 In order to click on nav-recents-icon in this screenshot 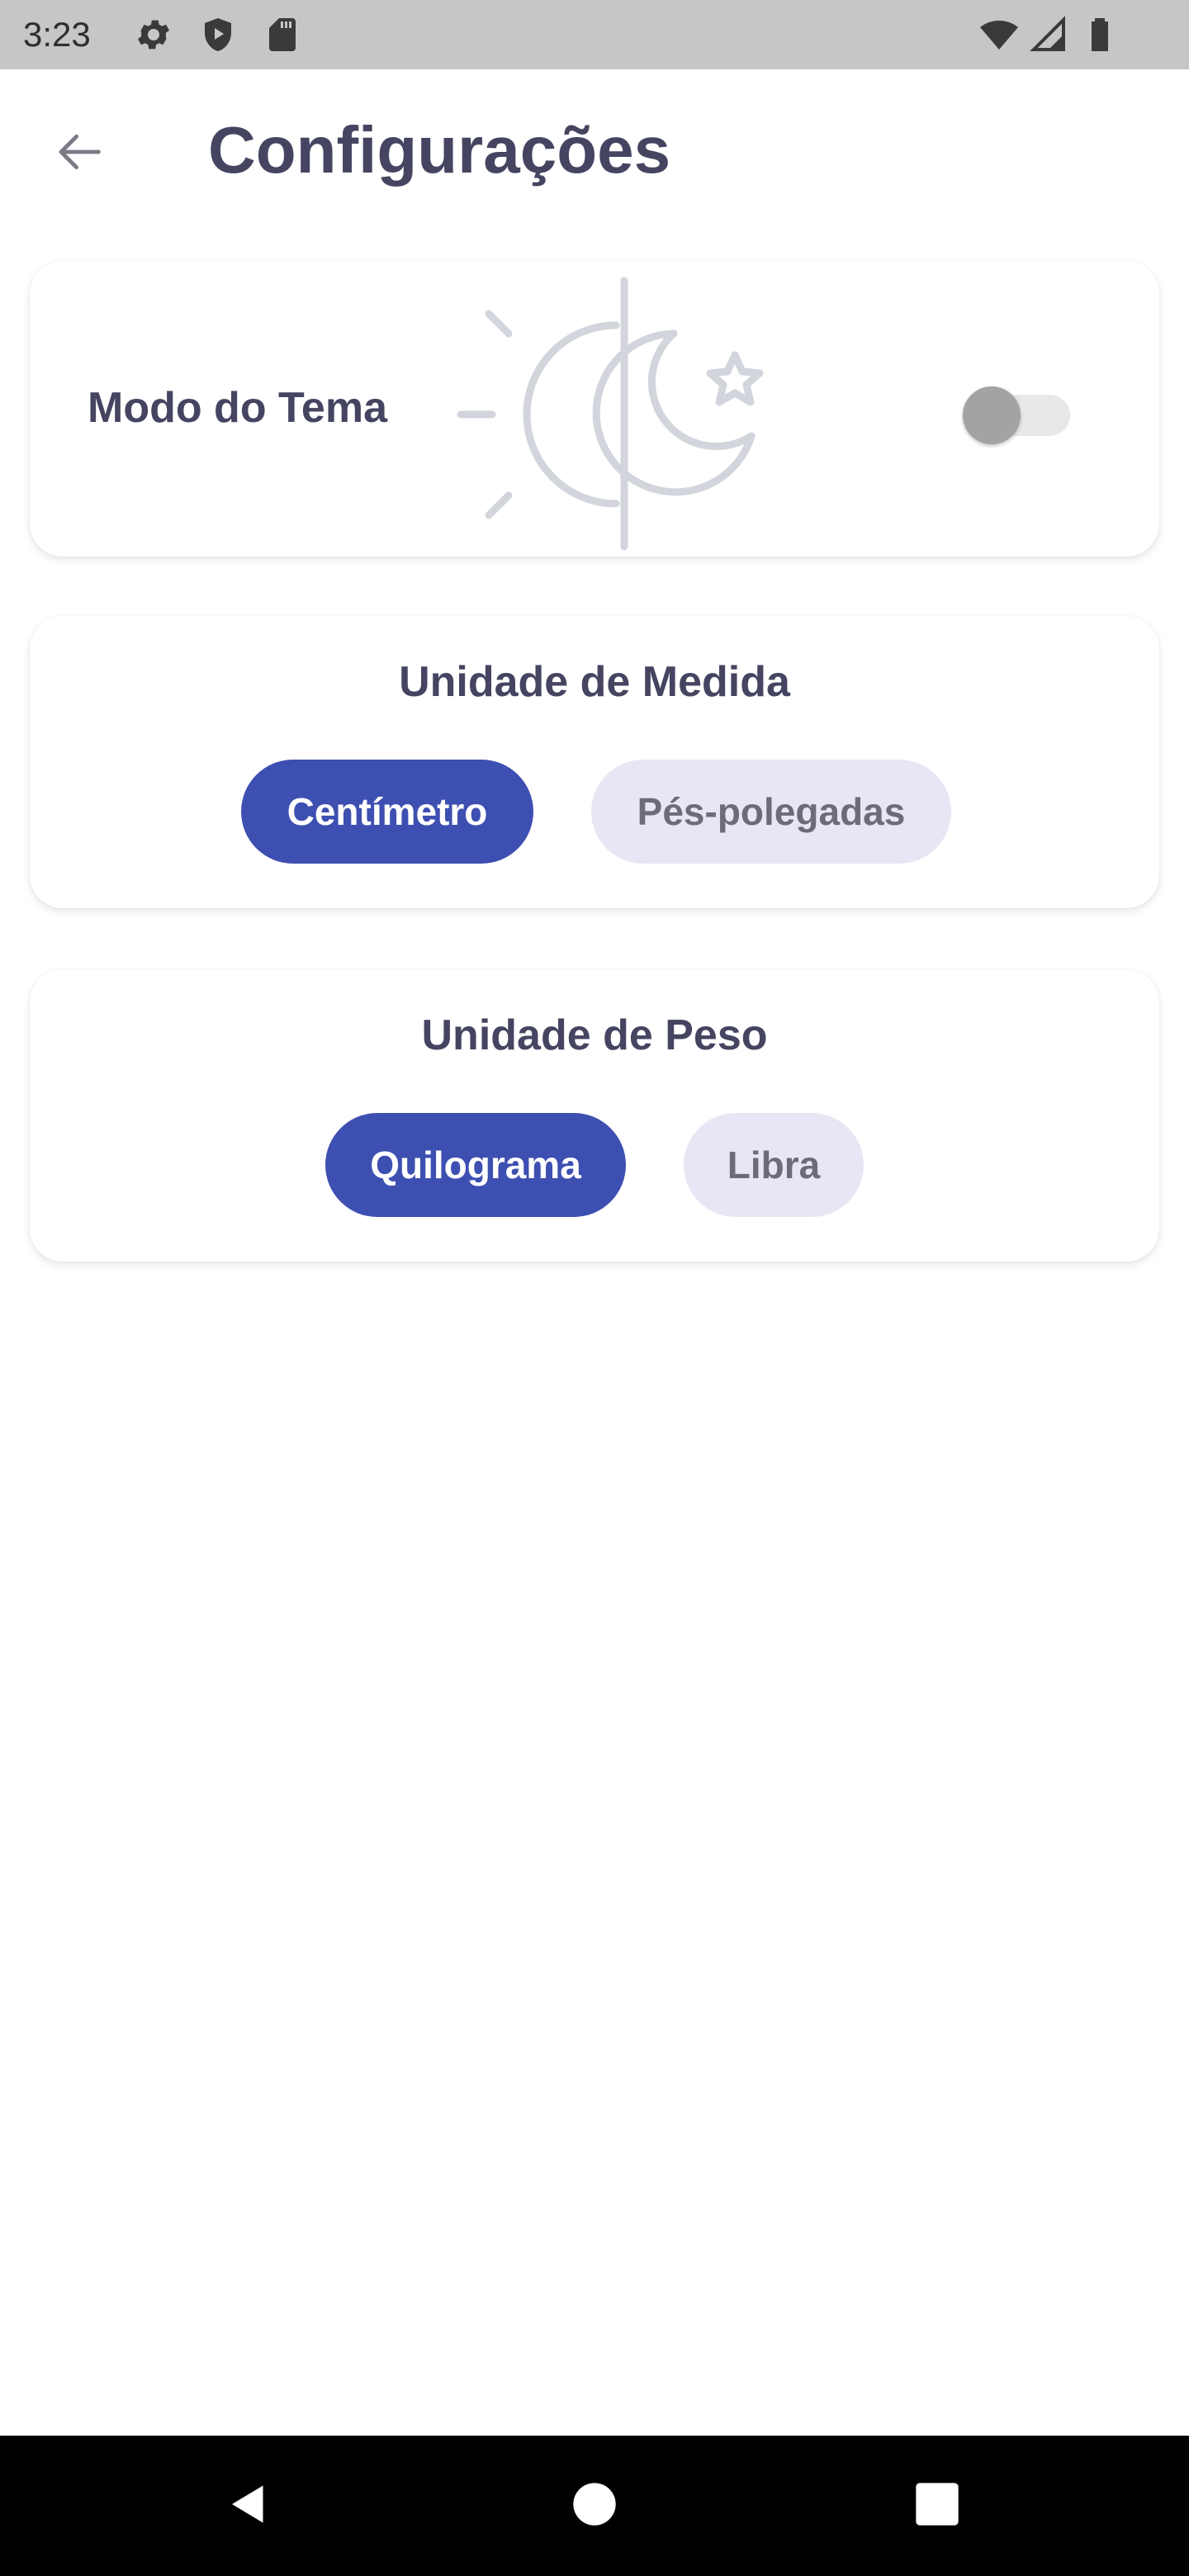, I will do `click(937, 2506)`.